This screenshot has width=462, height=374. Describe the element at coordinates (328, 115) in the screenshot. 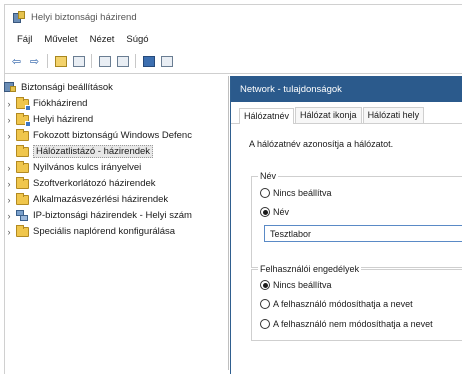

I see `tab-network-icon: Hálózat ikonja` at that location.